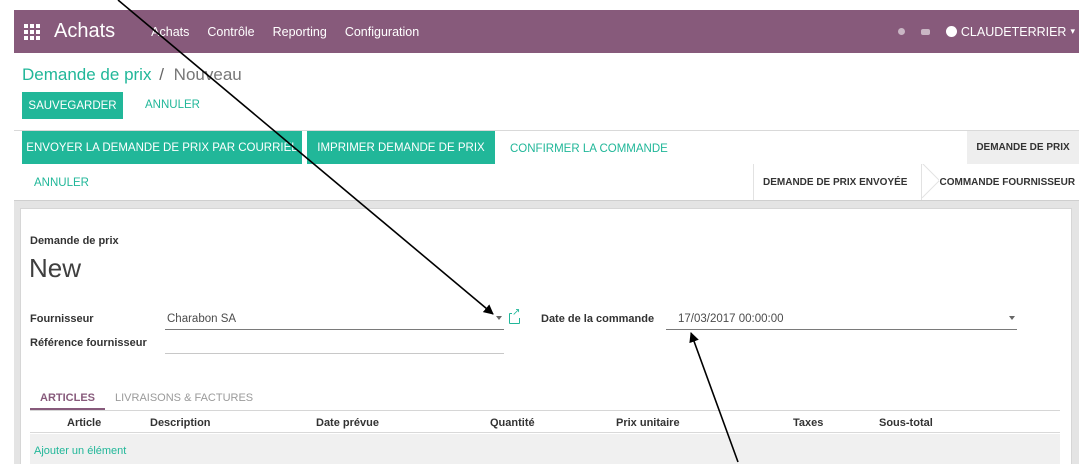  I want to click on user-name: CLAUDETERRIER, so click(1013, 31).